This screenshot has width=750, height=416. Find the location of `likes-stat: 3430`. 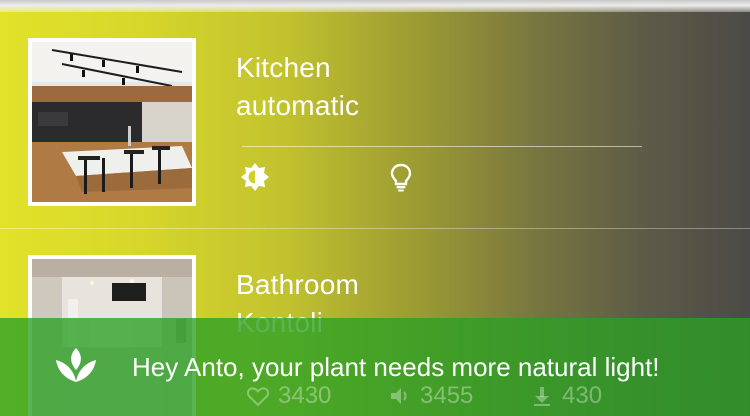

likes-stat: 3430 is located at coordinates (288, 396).